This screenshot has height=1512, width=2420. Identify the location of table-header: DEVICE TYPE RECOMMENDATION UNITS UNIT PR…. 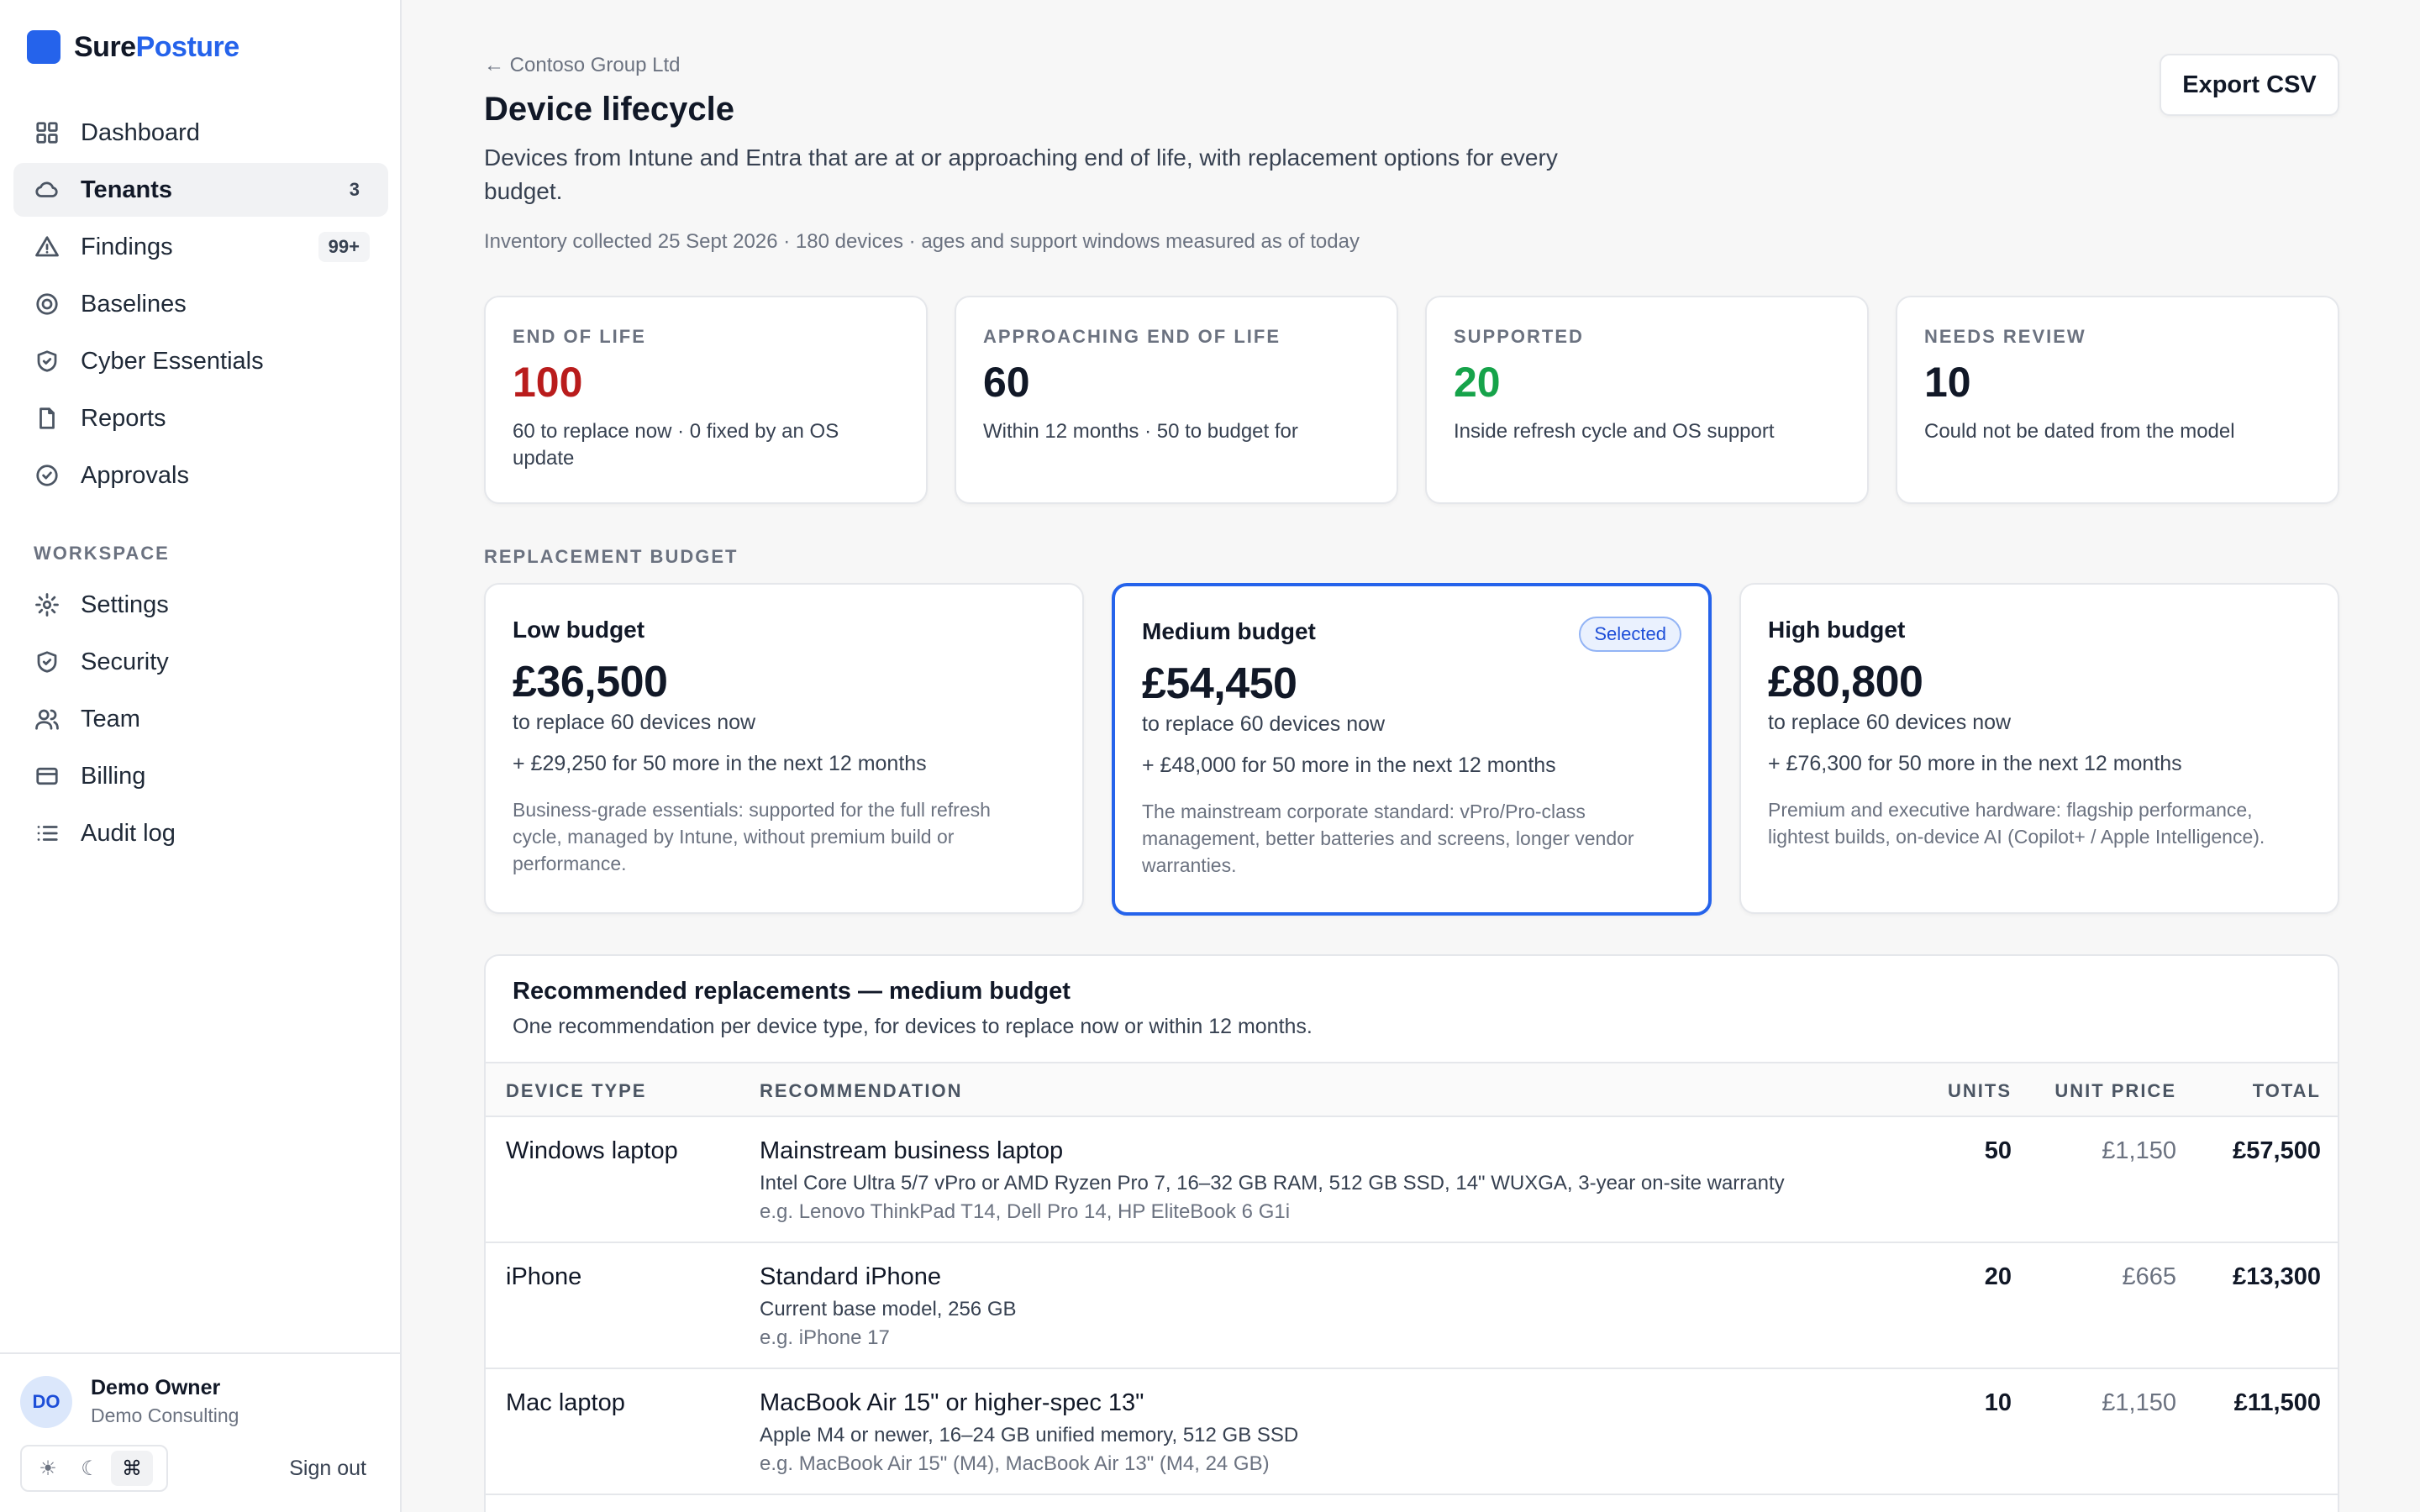
(1412, 1089).